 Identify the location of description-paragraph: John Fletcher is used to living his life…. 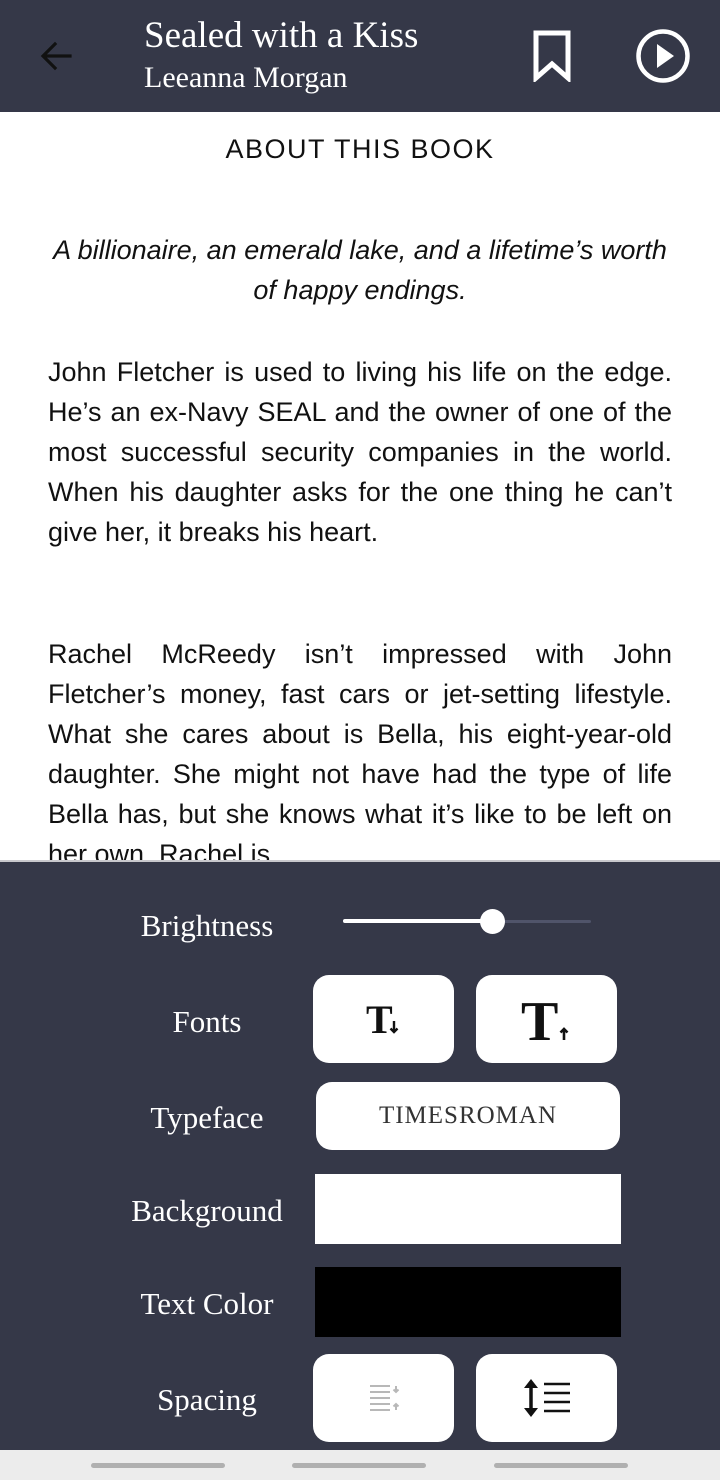
(360, 452).